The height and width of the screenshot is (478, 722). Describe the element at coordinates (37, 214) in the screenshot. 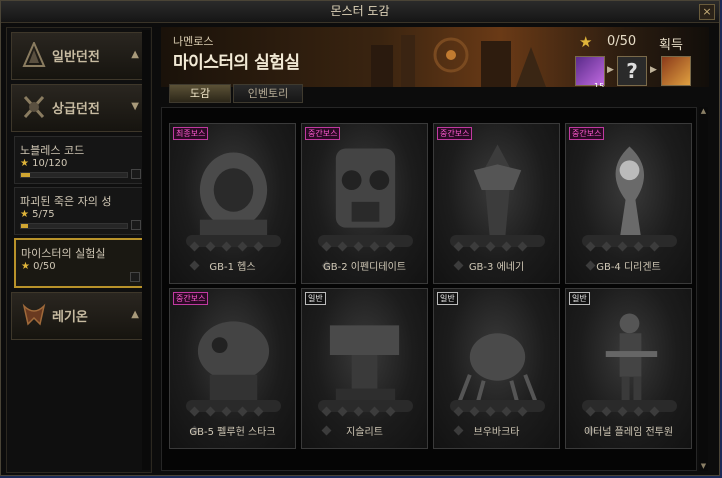

I see `dungeon-progress: ★ 5/75` at that location.